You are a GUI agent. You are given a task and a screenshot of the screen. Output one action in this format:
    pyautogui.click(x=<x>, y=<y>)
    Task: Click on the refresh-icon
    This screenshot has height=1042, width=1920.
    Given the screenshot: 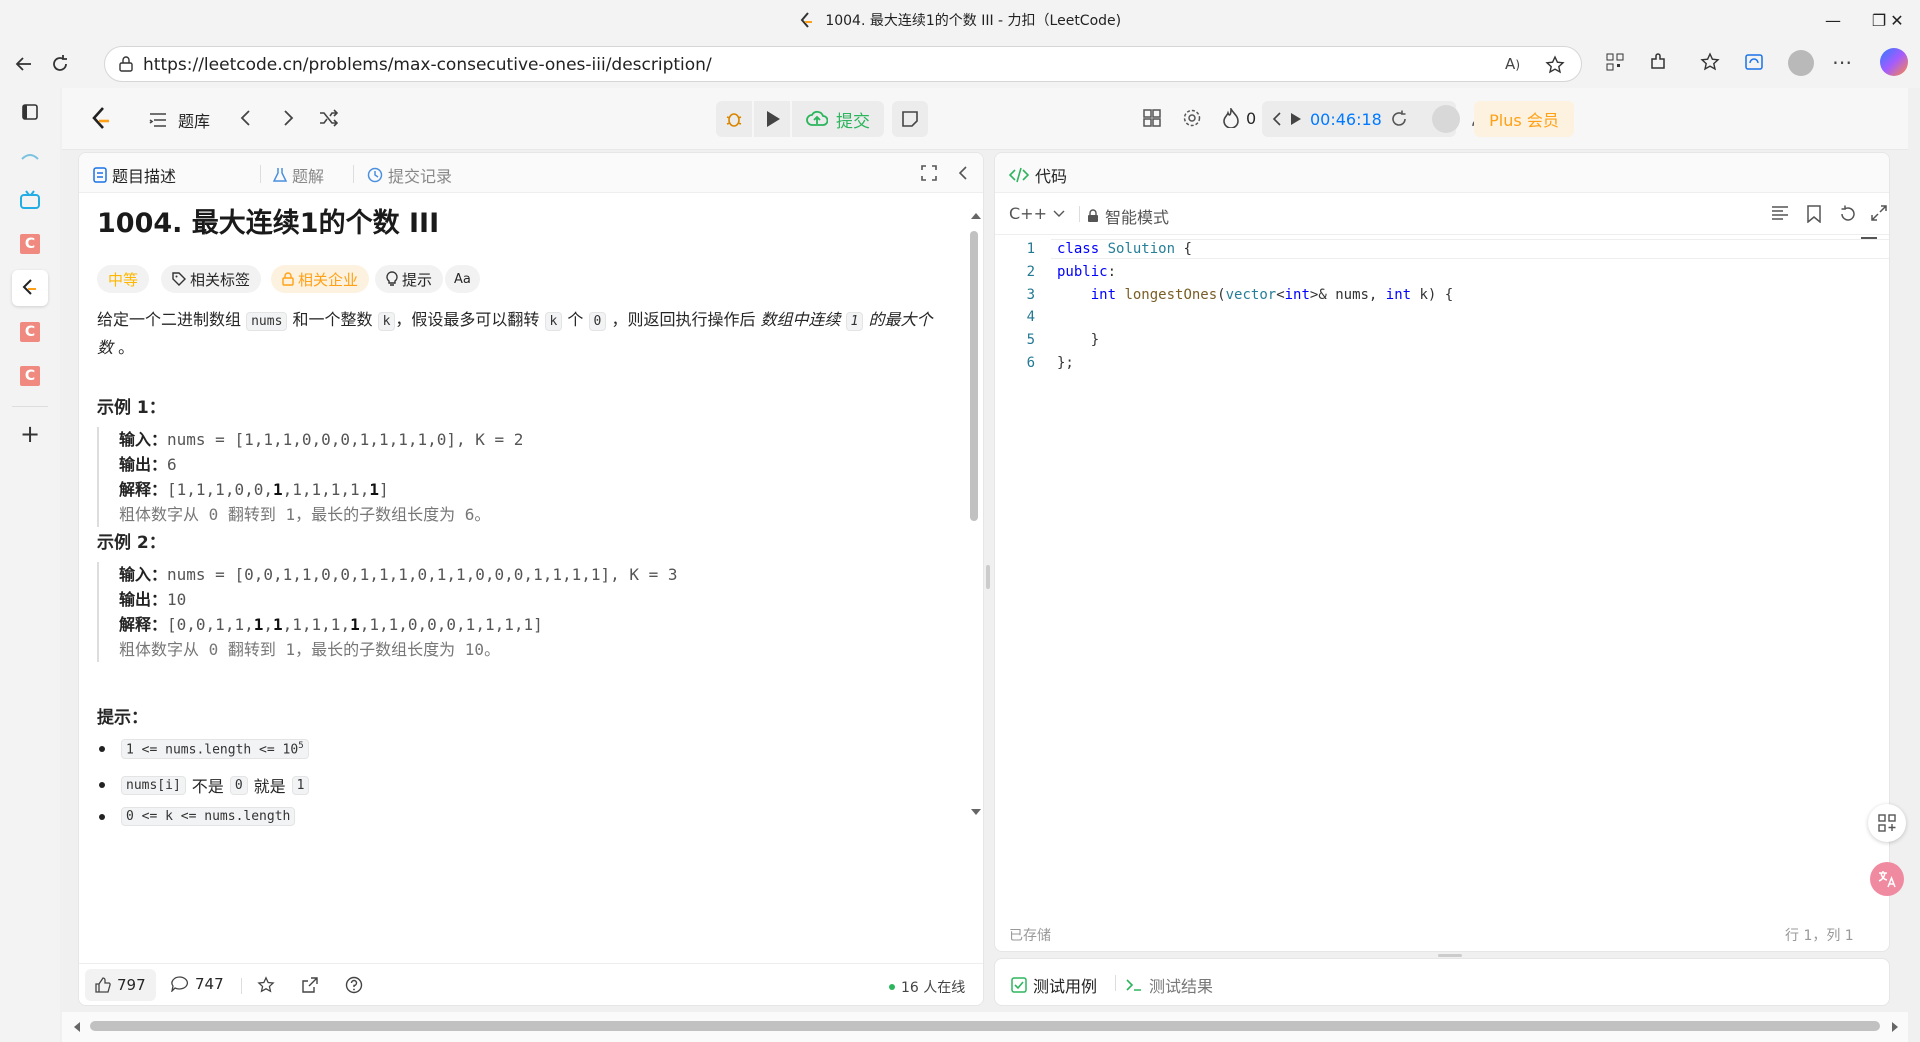 What is the action you would take?
    pyautogui.click(x=60, y=64)
    